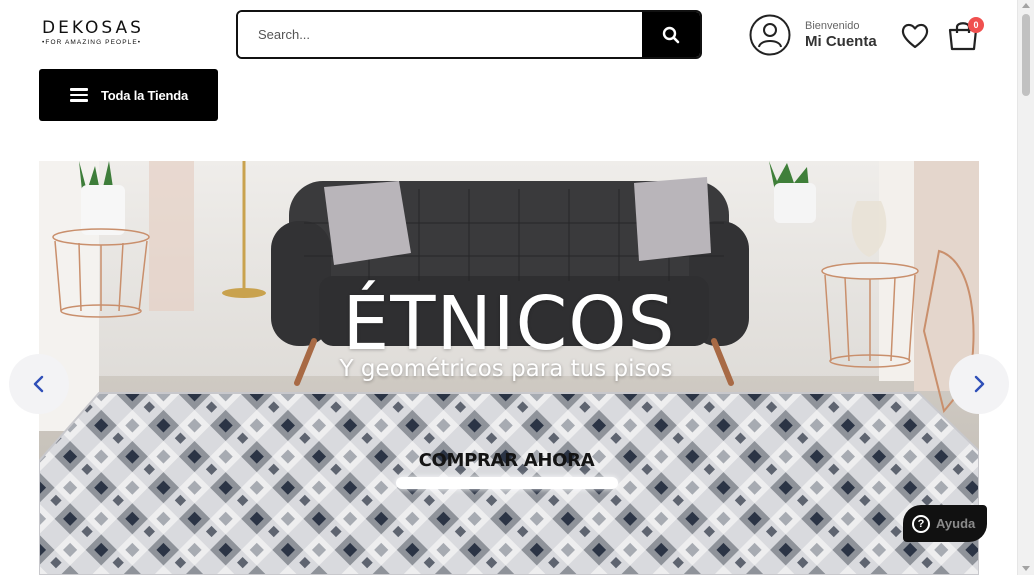 This screenshot has height=575, width=1034. I want to click on chevron-right-icon, so click(979, 384).